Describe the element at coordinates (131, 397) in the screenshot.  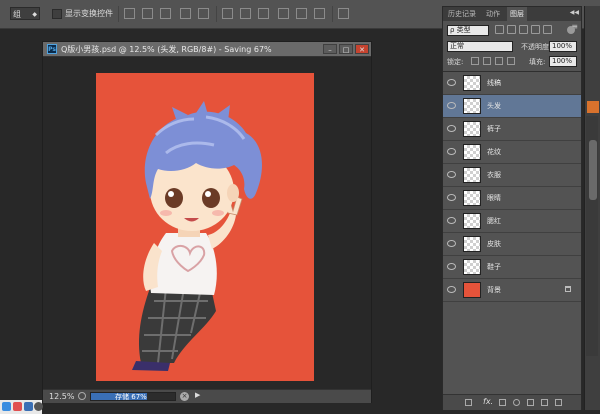
I see `save-progress-text: 存储 67%` at that location.